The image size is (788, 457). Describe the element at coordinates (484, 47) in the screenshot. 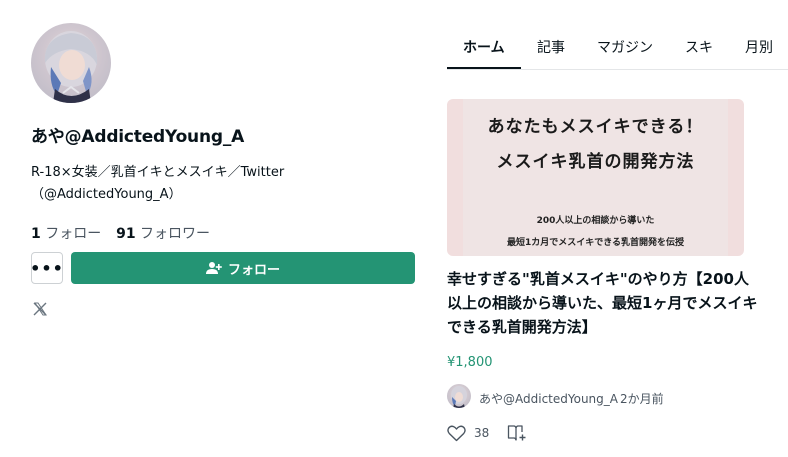

I see `tab-home: ホーム` at that location.